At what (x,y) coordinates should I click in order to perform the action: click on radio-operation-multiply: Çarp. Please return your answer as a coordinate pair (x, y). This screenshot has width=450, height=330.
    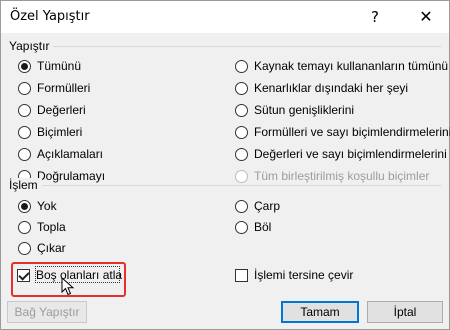
    Looking at the image, I should click on (257, 206).